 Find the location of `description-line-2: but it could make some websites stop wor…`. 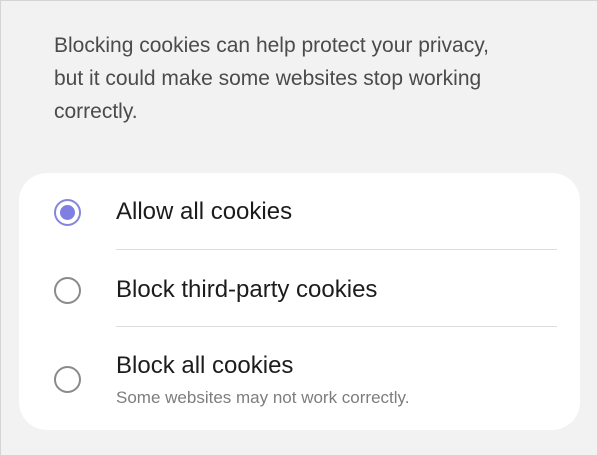

description-line-2: but it could make some websites stop wor… is located at coordinates (268, 78).